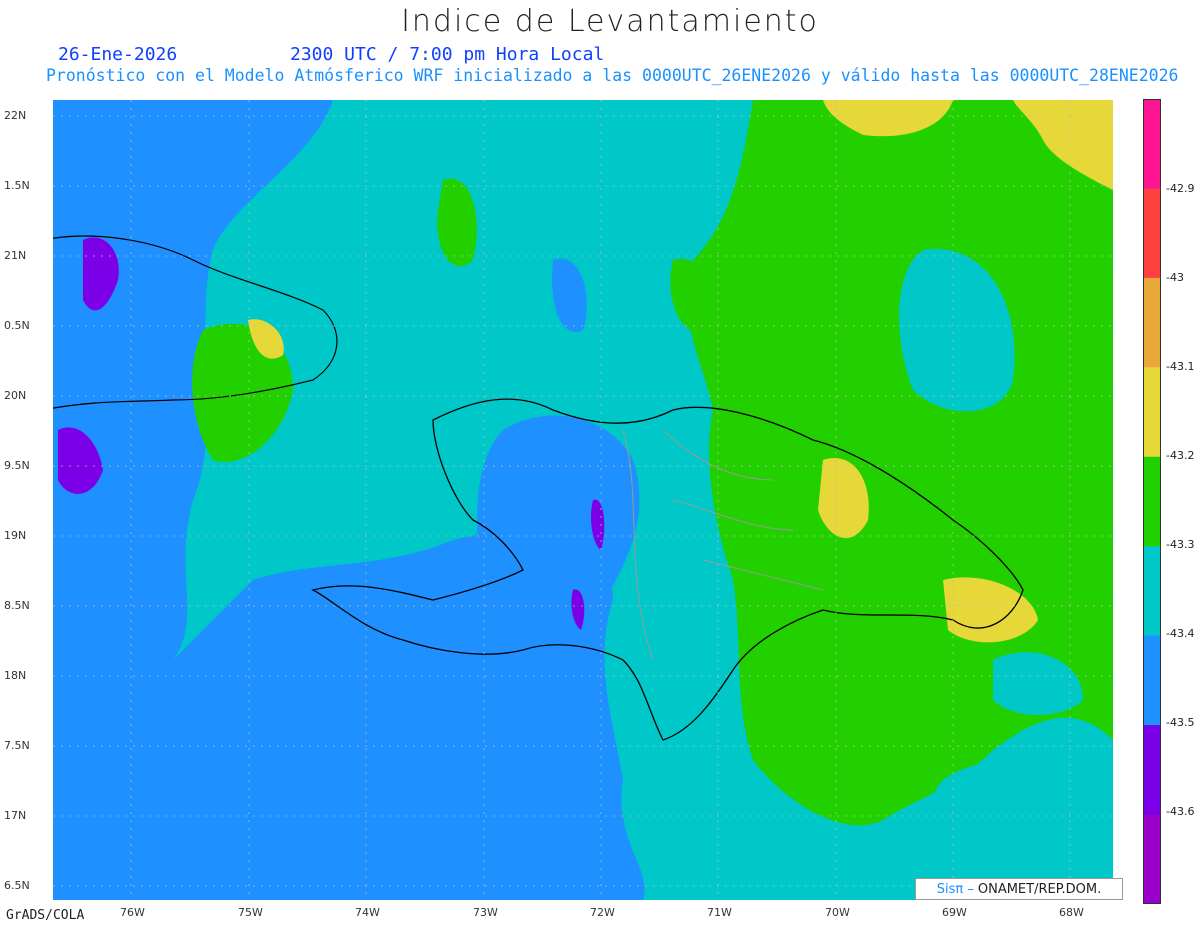 This screenshot has height=927, width=1200. What do you see at coordinates (367, 912) in the screenshot?
I see `lon-label: 74W` at bounding box center [367, 912].